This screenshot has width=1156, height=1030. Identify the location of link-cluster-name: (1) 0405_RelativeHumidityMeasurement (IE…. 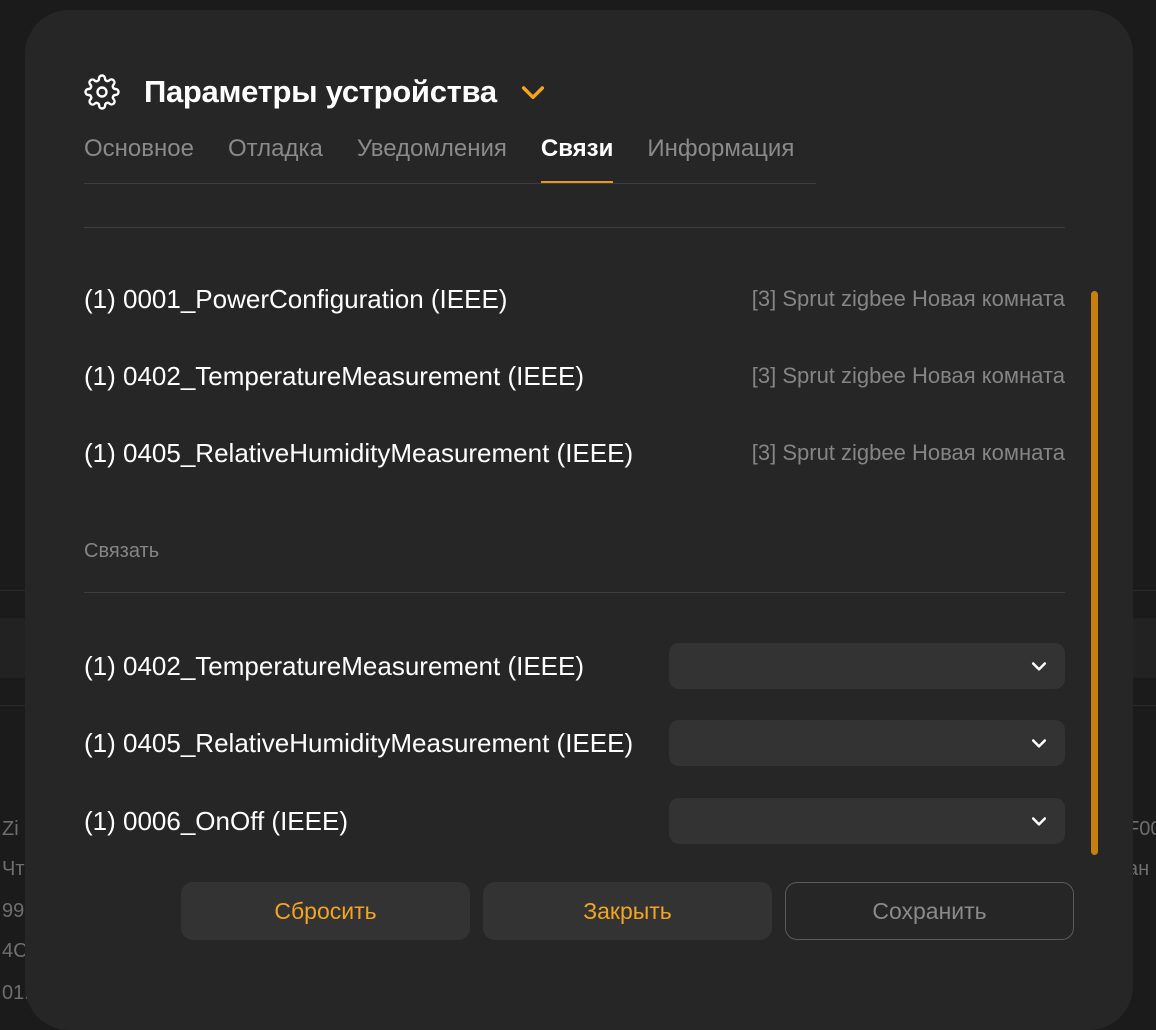
(359, 452).